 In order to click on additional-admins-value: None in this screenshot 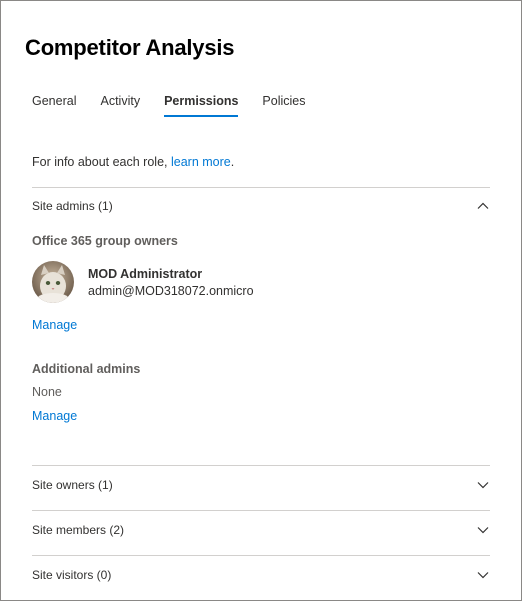, I will do `click(47, 392)`.